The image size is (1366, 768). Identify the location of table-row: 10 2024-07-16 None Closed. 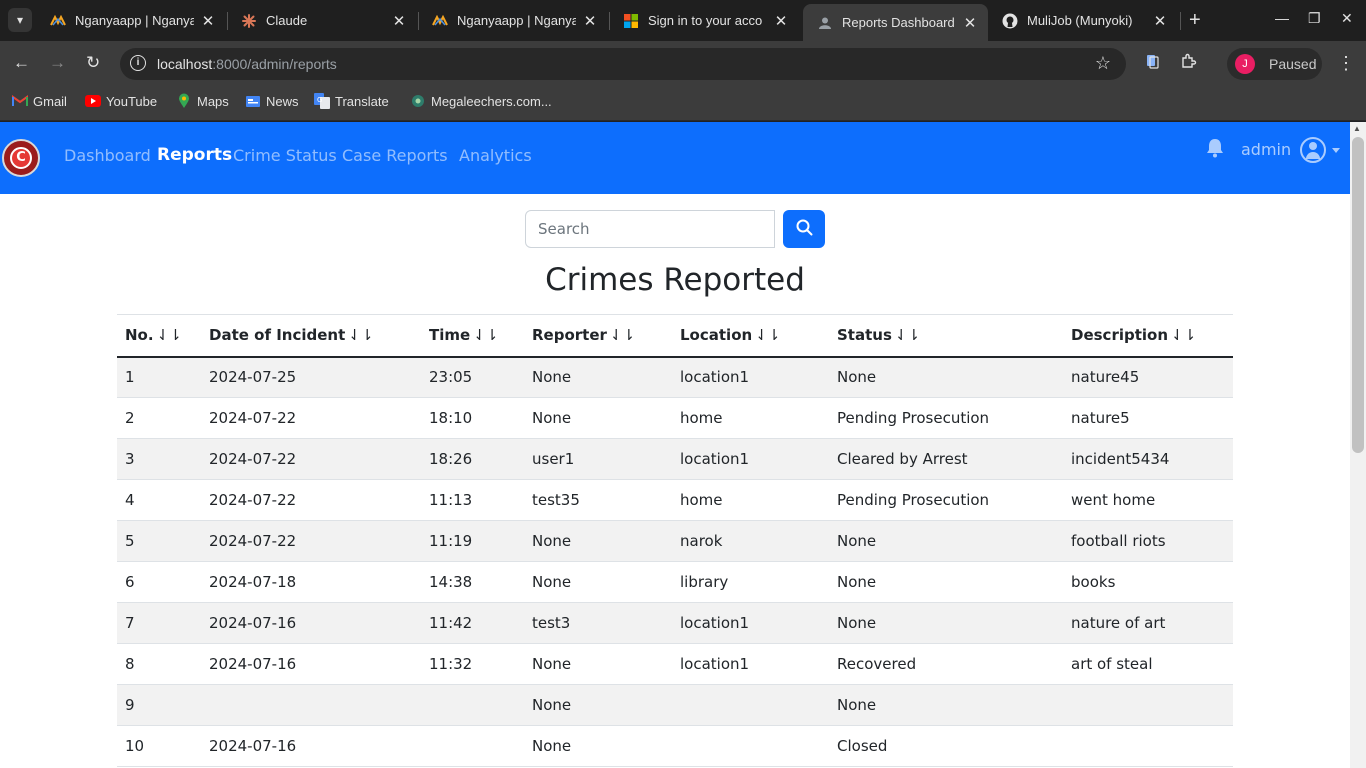
(675, 746).